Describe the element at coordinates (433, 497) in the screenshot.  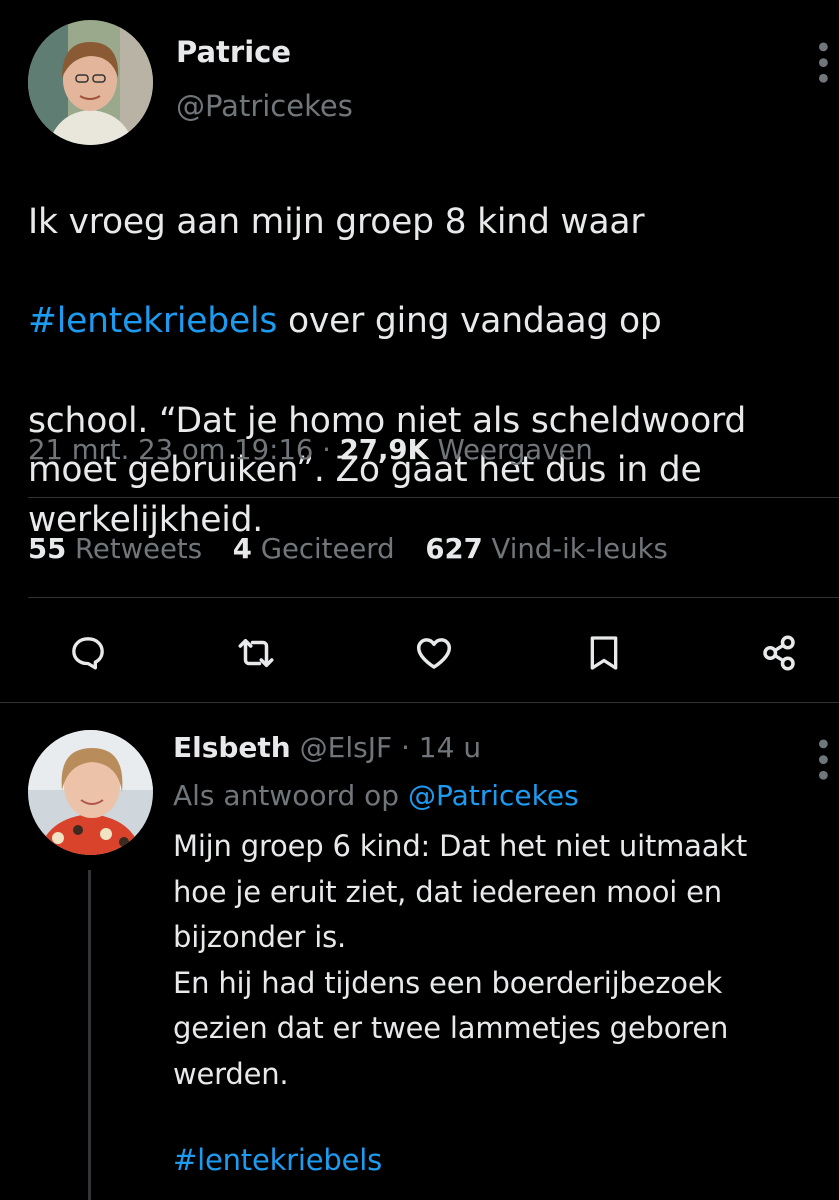
I see `divider-top` at that location.